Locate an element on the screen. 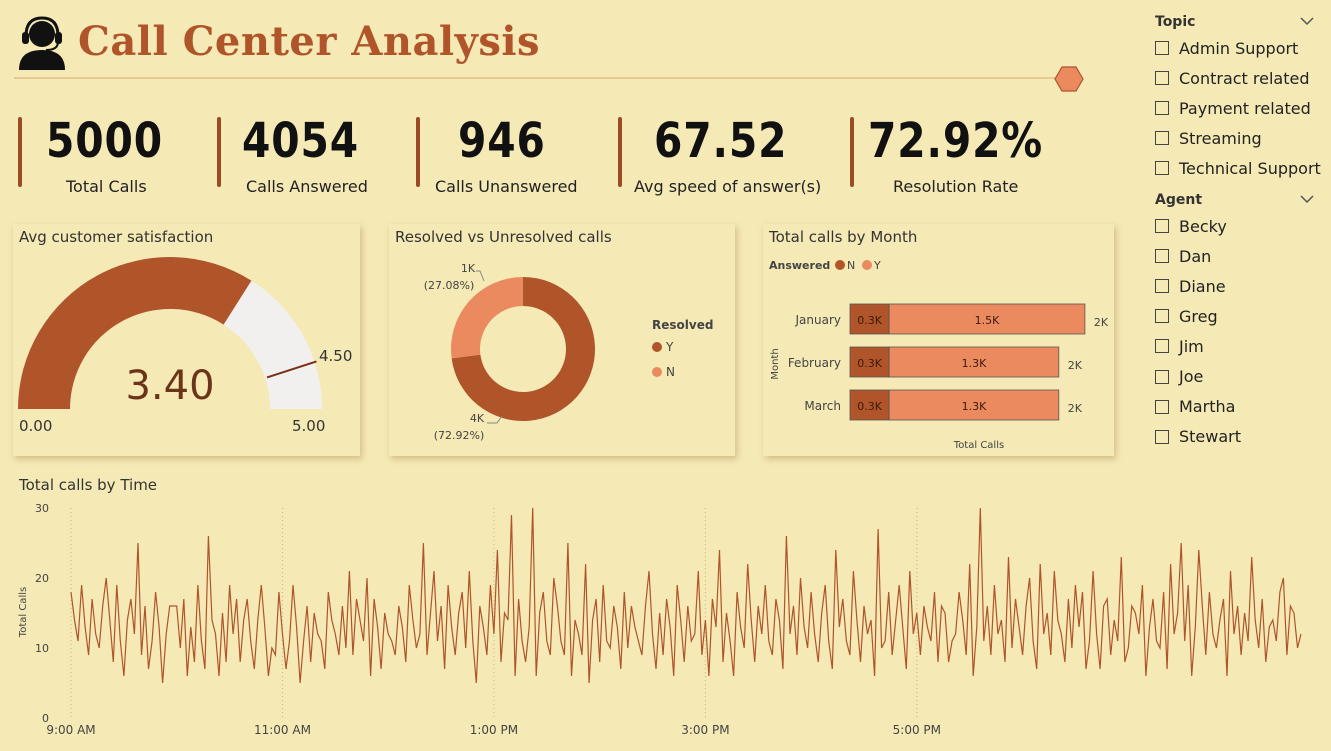  topic-option: Technical Support is located at coordinates (1238, 168).